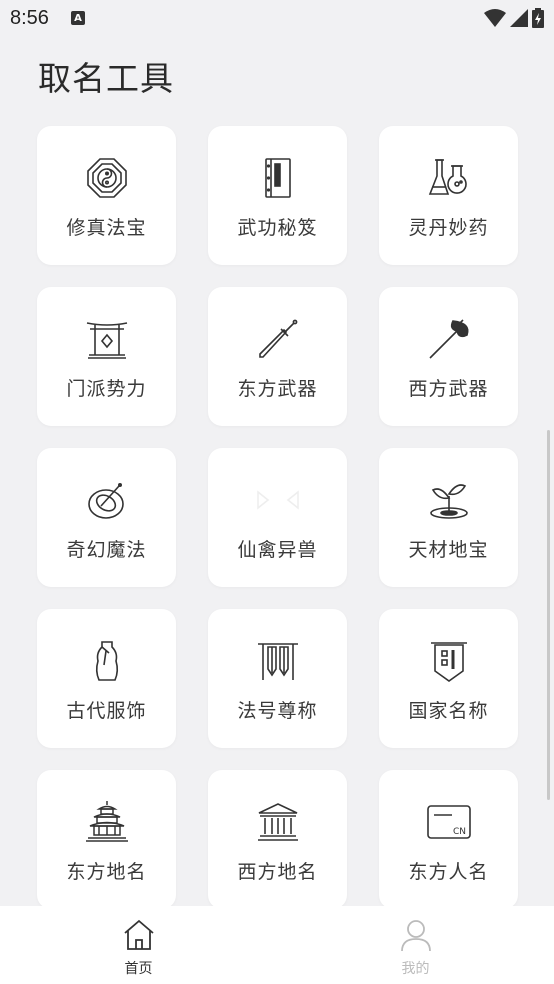 Image resolution: width=554 pixels, height=984 pixels. Describe the element at coordinates (278, 339) in the screenshot. I see `sword-icon` at that location.